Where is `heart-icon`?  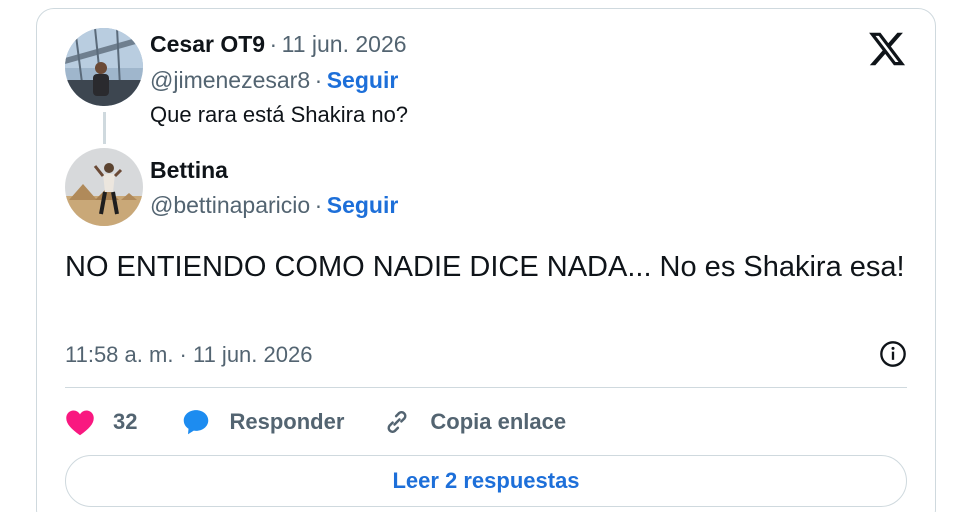 heart-icon is located at coordinates (80, 423).